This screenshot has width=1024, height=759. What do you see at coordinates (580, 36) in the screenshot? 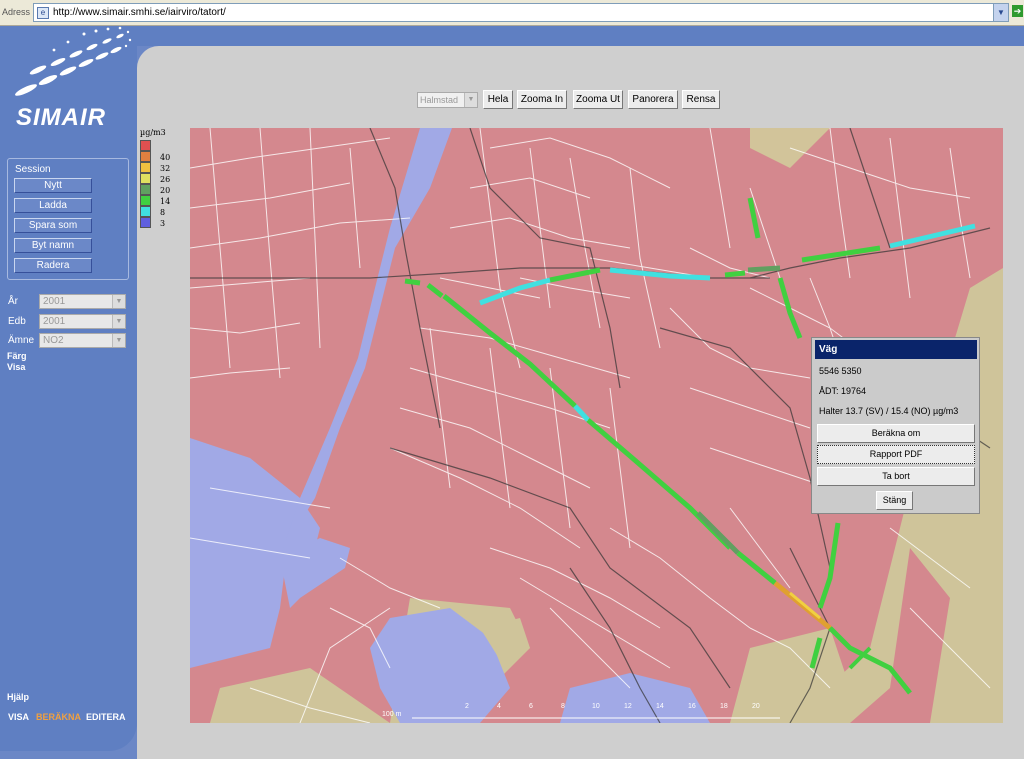
I see `top-strip` at bounding box center [580, 36].